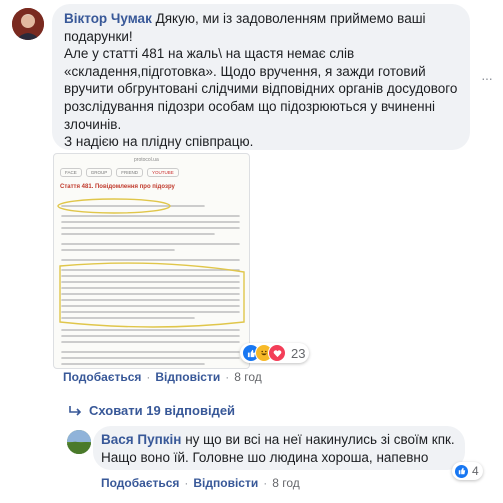  What do you see at coordinates (487, 78) in the screenshot?
I see `more-options-icon: ···` at bounding box center [487, 78].